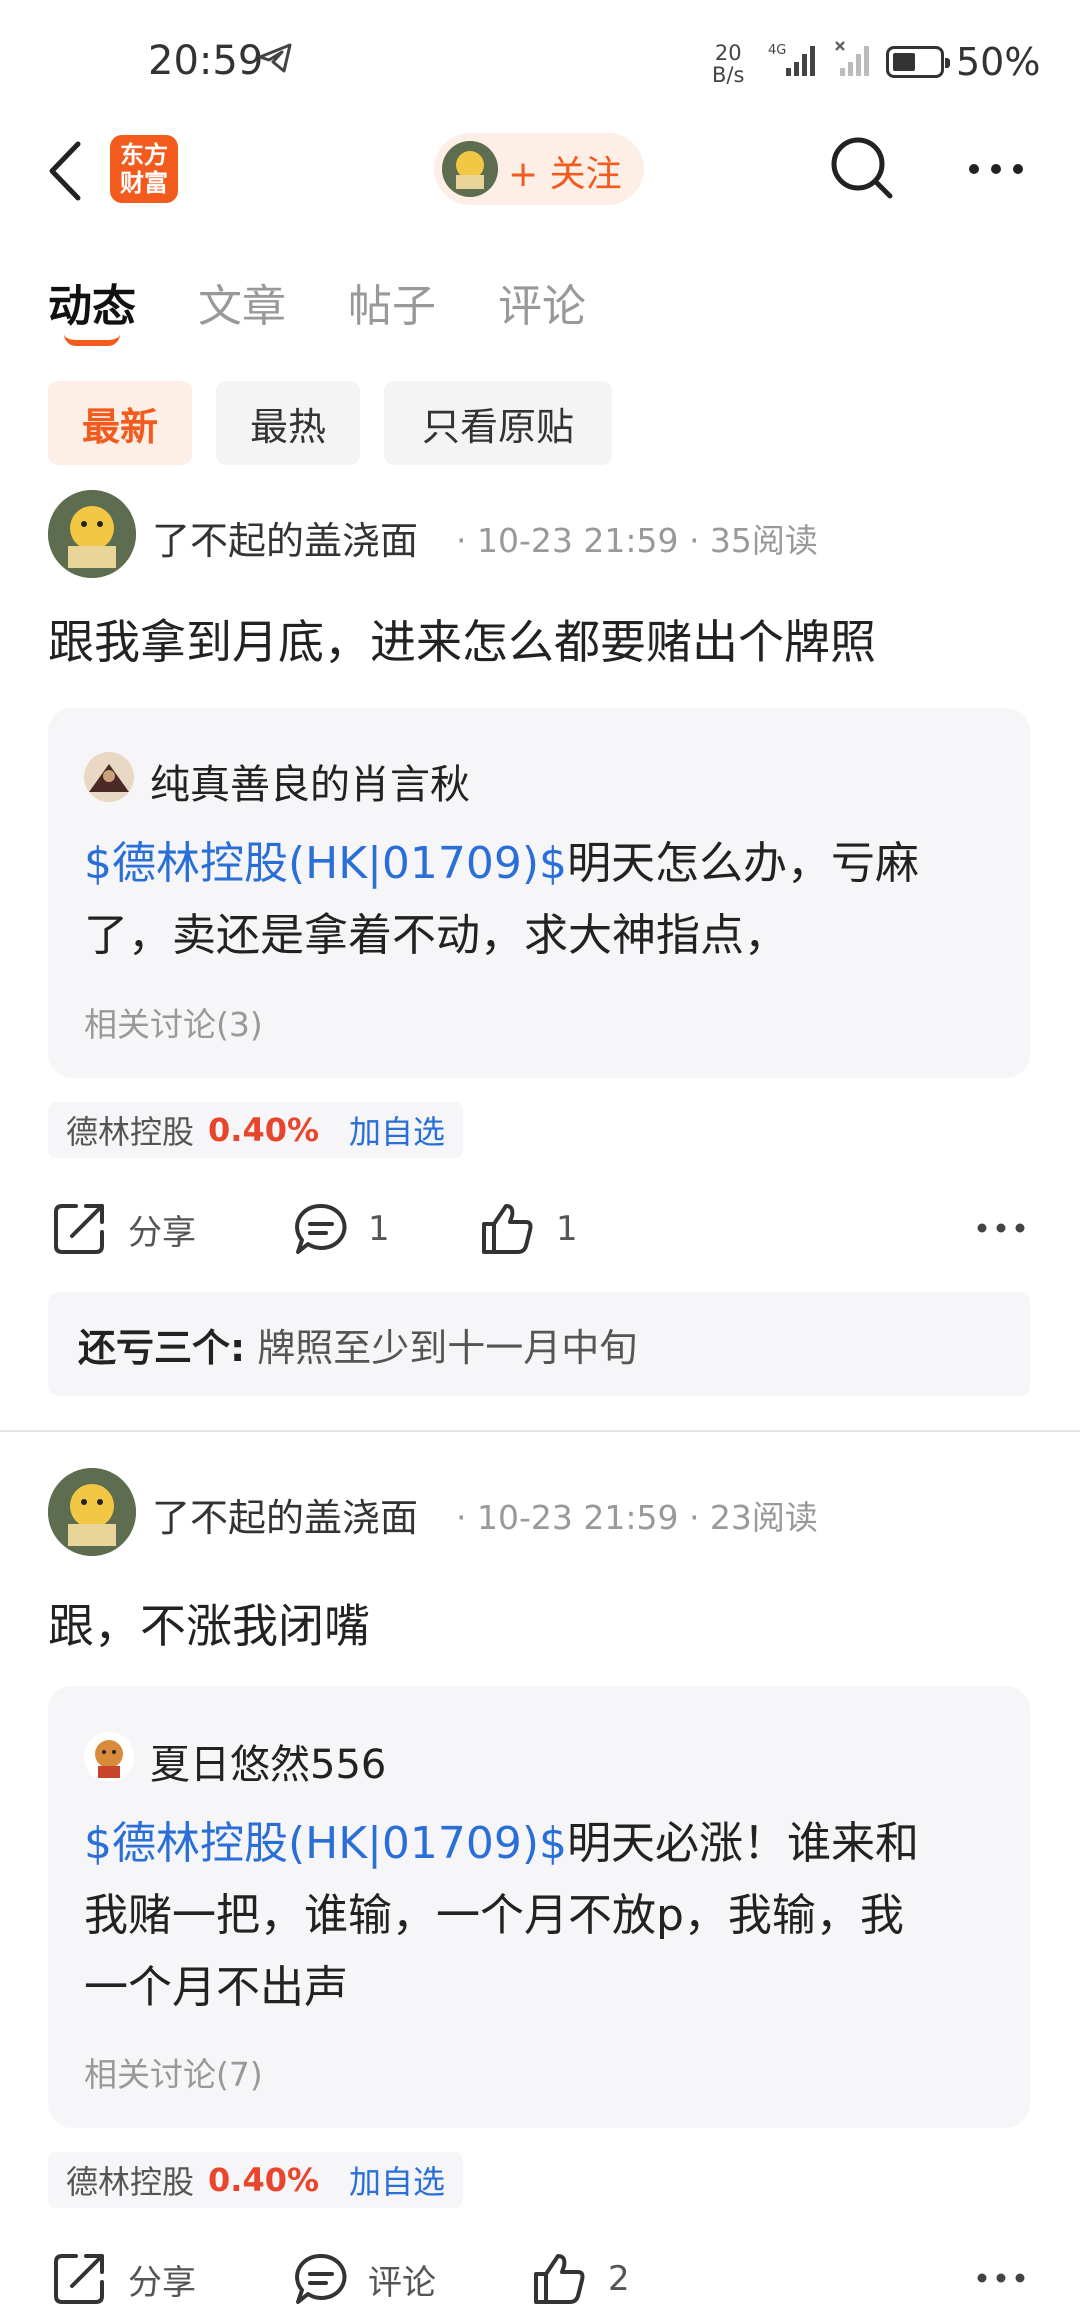 This screenshot has width=1080, height=2310. I want to click on comment-button: 评论, so click(365, 2279).